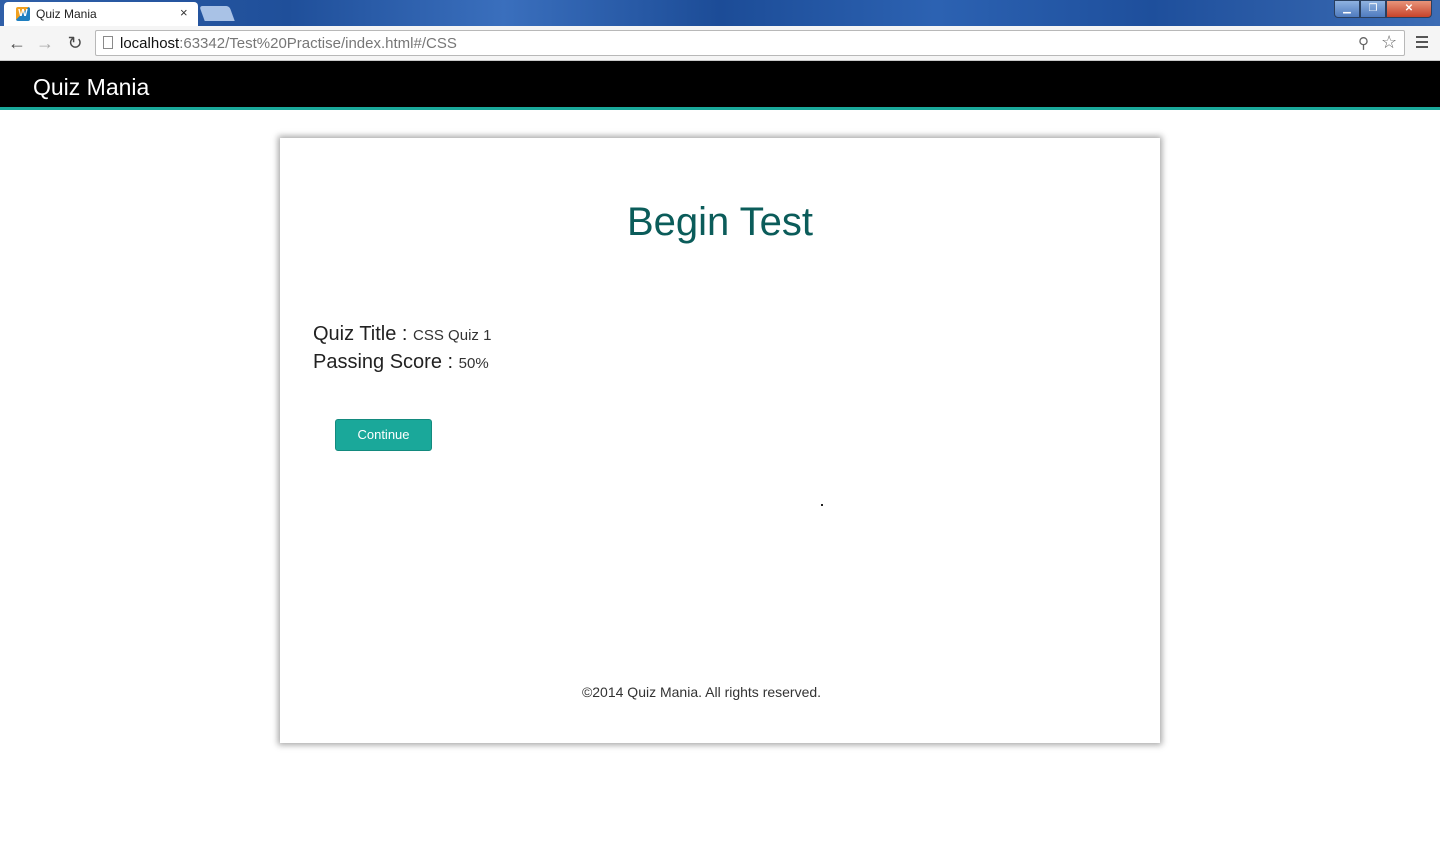 This screenshot has width=1440, height=860. What do you see at coordinates (108, 42) in the screenshot?
I see `page-icon` at bounding box center [108, 42].